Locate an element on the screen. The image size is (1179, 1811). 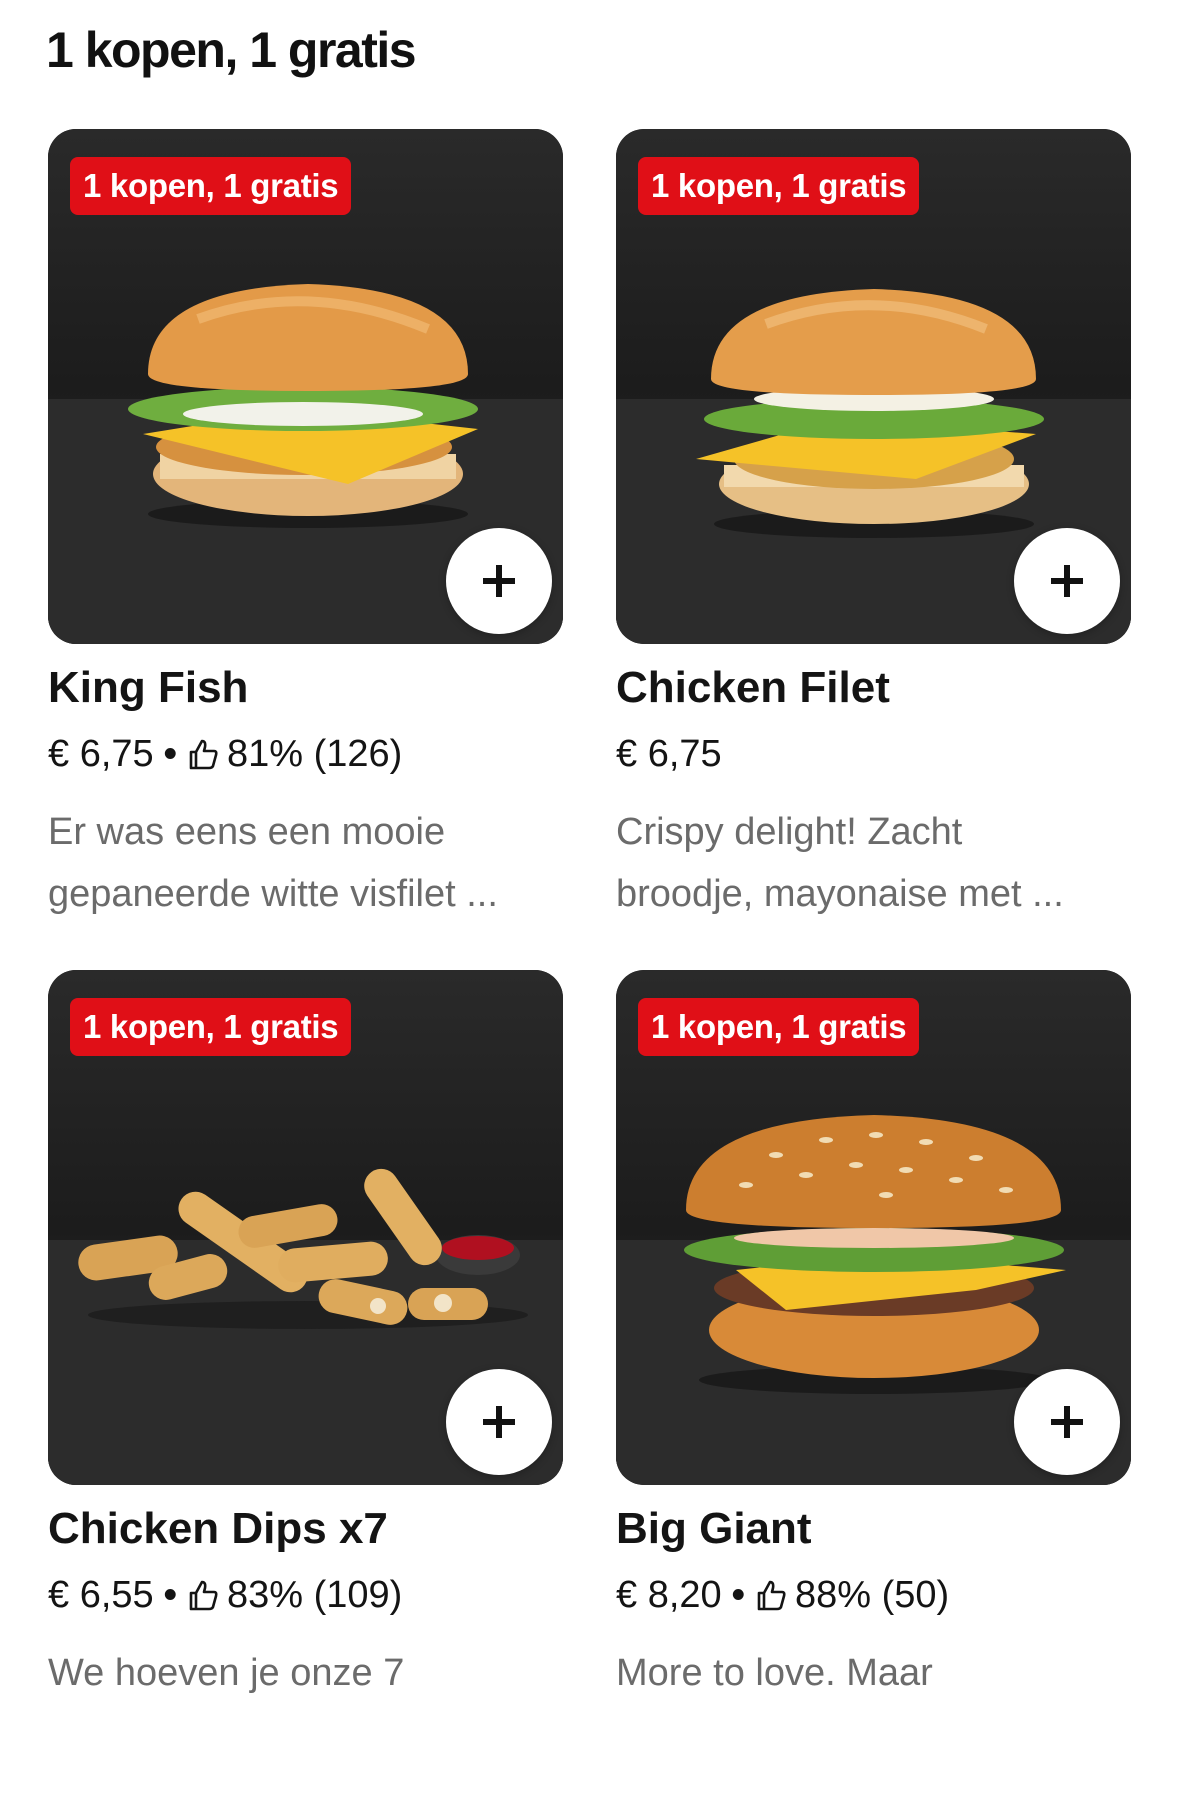
item-name: Chicken Dips x7 is located at coordinates (218, 1528).